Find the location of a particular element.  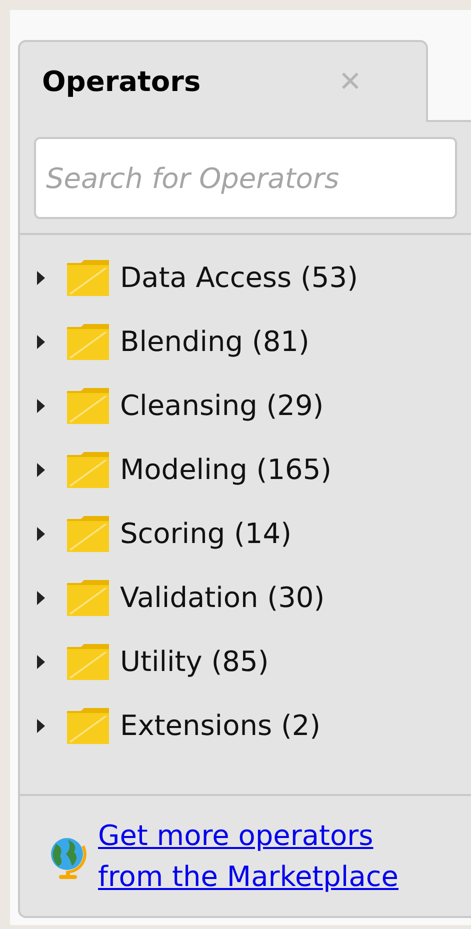

tree-item-label: Data Access (53) is located at coordinates (239, 278).